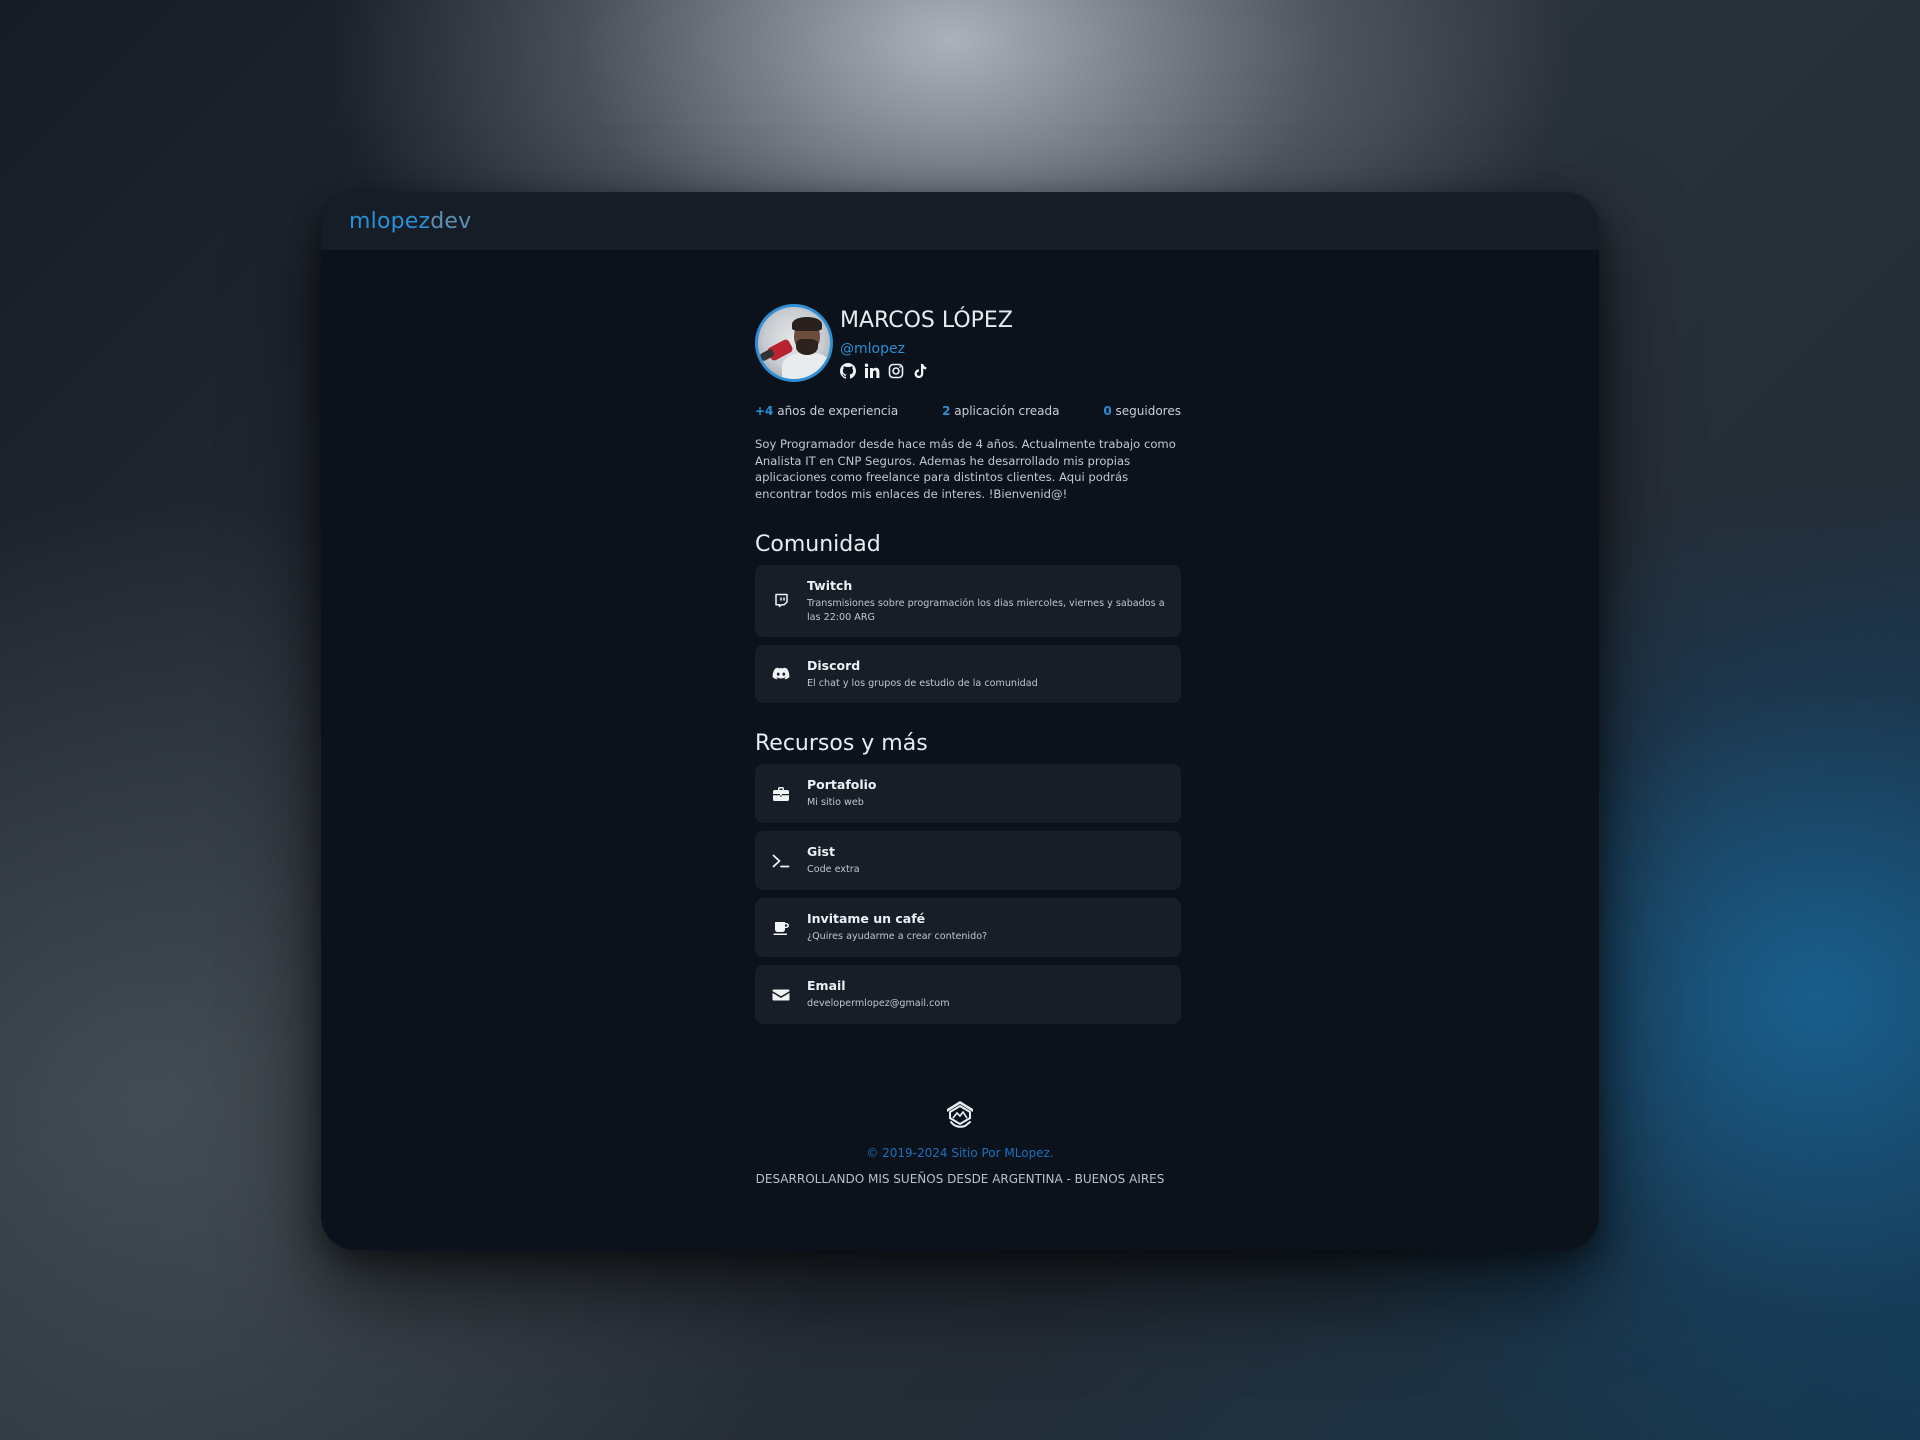  What do you see at coordinates (960, 1114) in the screenshot?
I see `footer-logo-icon` at bounding box center [960, 1114].